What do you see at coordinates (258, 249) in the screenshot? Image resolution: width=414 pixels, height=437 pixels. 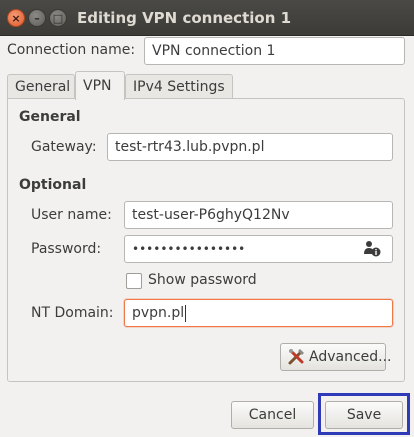 I see `password-input: ••••••••••••••••` at bounding box center [258, 249].